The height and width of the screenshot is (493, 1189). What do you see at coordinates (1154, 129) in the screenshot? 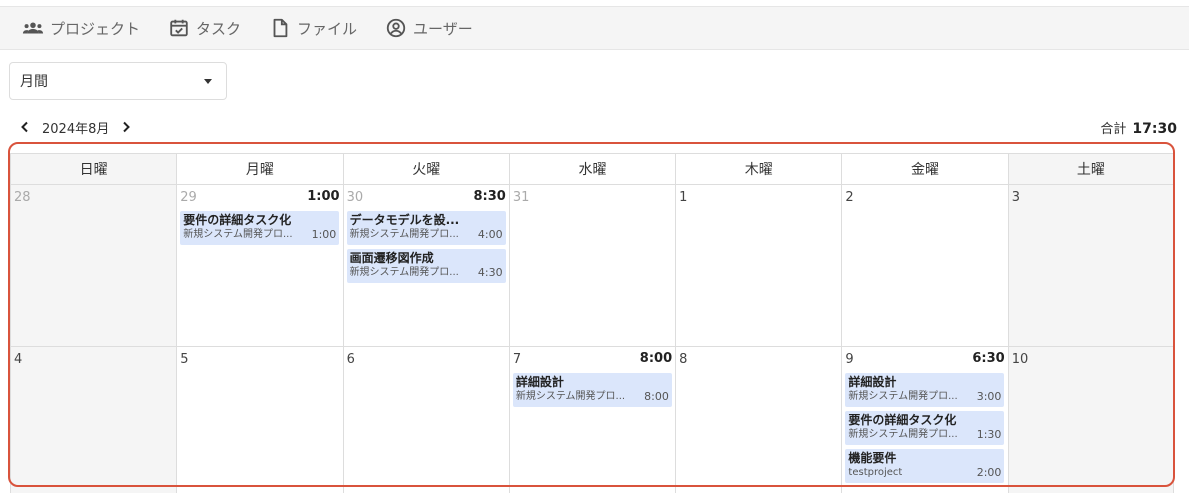
I see `total-value: 17:30` at bounding box center [1154, 129].